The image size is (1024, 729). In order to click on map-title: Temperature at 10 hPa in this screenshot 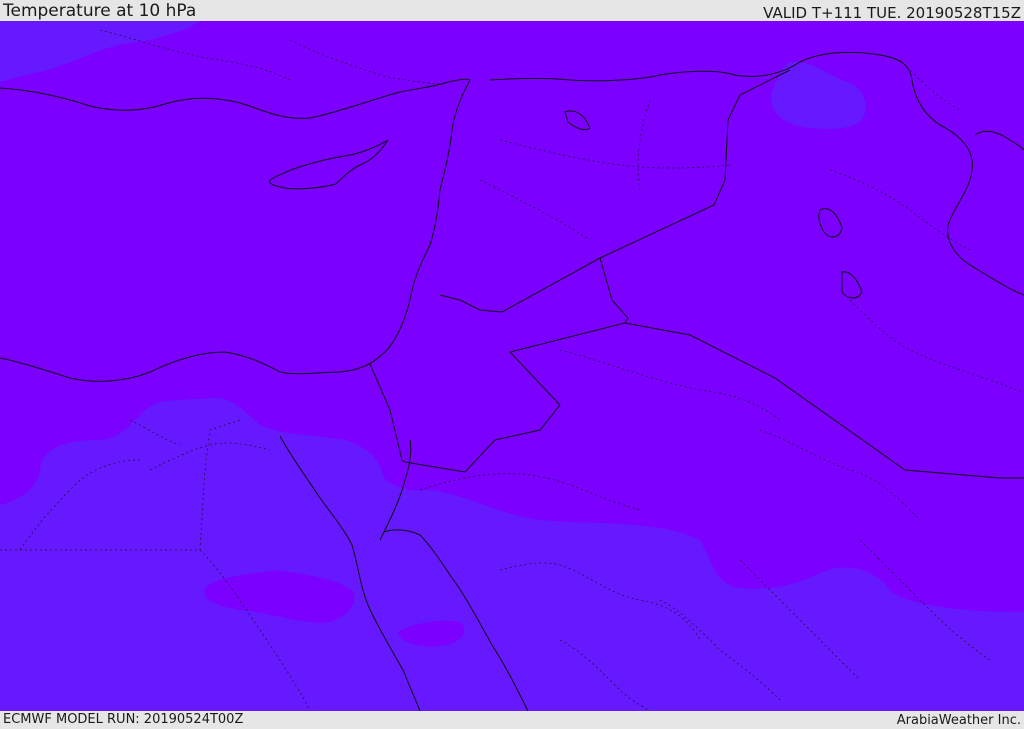, I will do `click(100, 11)`.